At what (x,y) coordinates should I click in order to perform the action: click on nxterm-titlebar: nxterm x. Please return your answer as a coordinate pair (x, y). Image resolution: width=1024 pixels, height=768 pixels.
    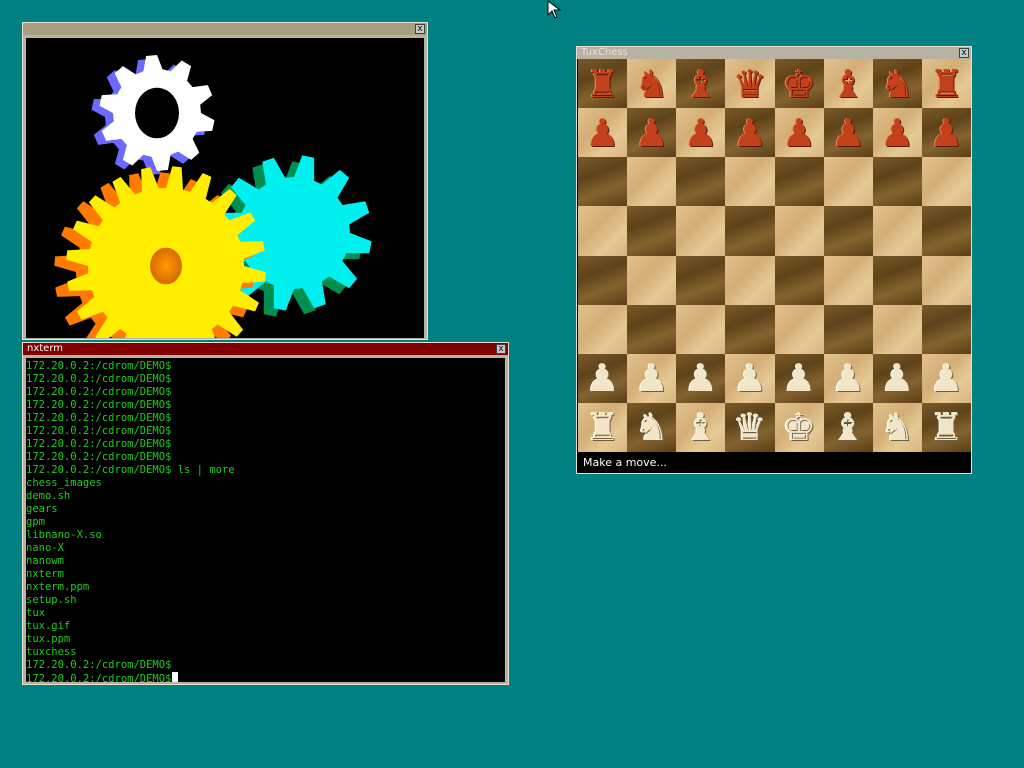
    Looking at the image, I should click on (265, 349).